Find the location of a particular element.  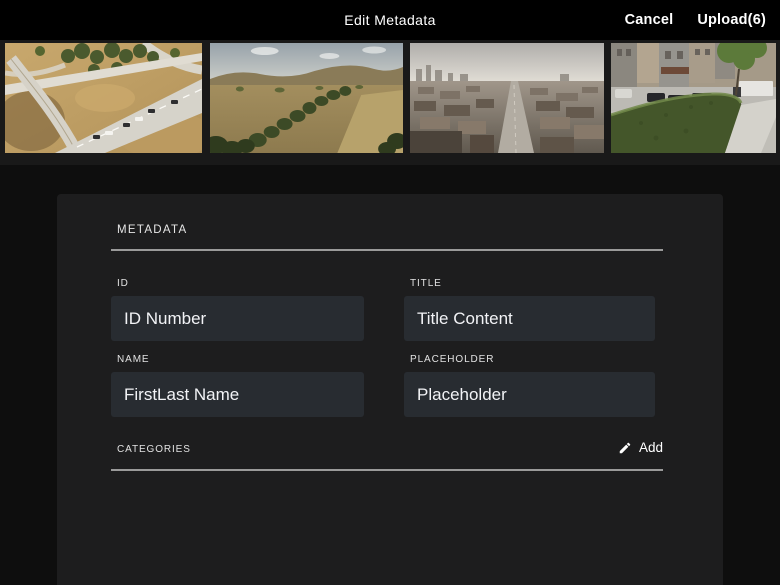

placeholder-input is located at coordinates (529, 394).